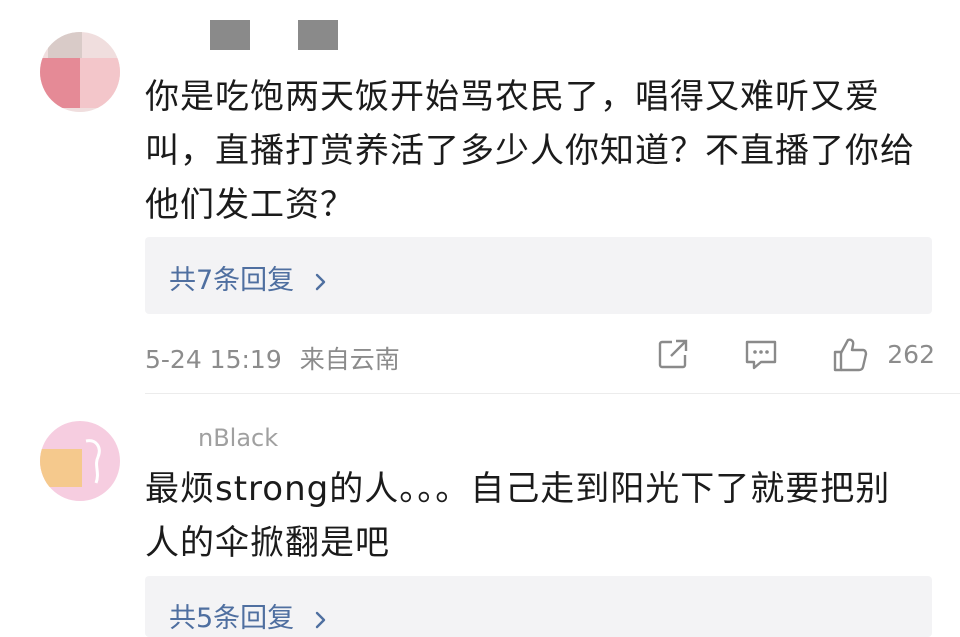  Describe the element at coordinates (552, 393) in the screenshot. I see `comment-divider` at that location.